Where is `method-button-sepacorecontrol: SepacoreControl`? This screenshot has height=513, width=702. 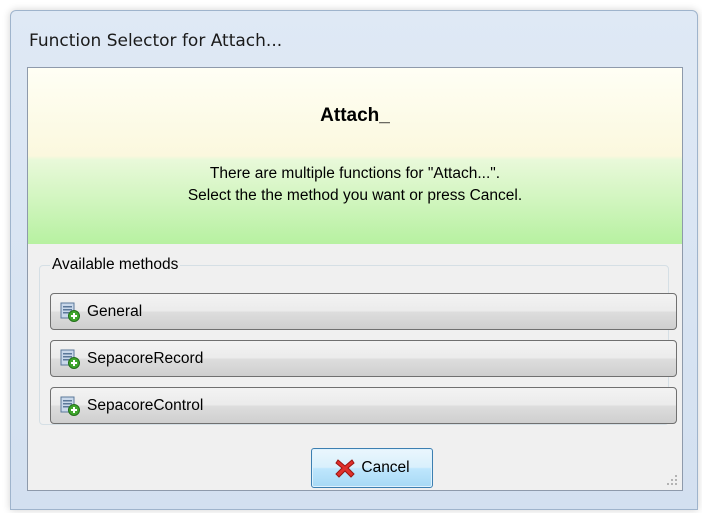
method-button-sepacorecontrol: SepacoreControl is located at coordinates (363, 405).